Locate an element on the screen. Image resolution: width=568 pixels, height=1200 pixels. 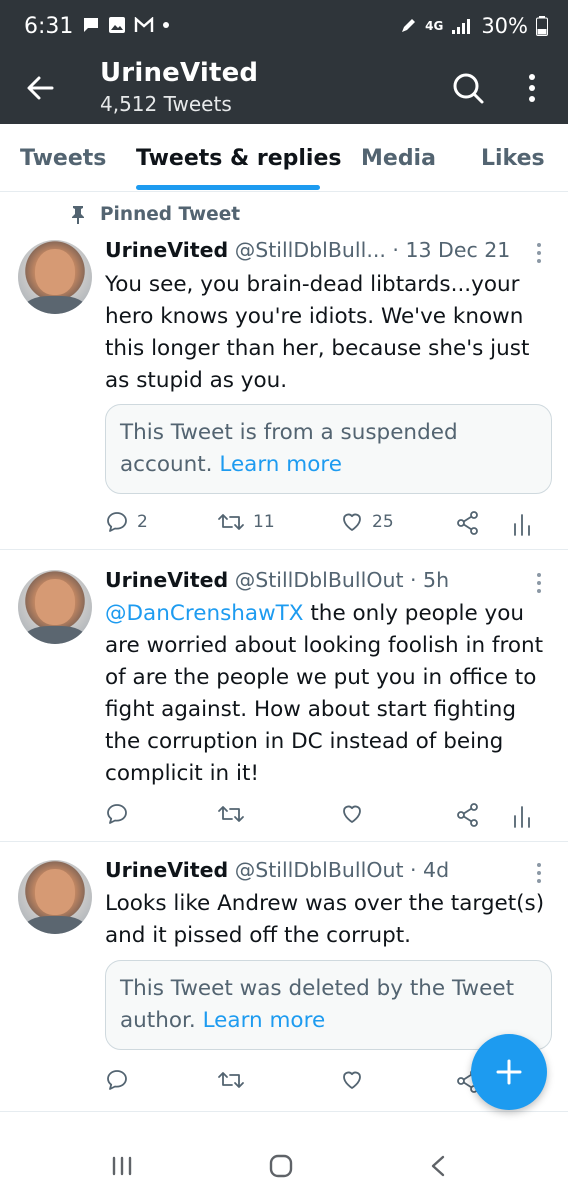
battery-percent: 30% is located at coordinates (504, 26).